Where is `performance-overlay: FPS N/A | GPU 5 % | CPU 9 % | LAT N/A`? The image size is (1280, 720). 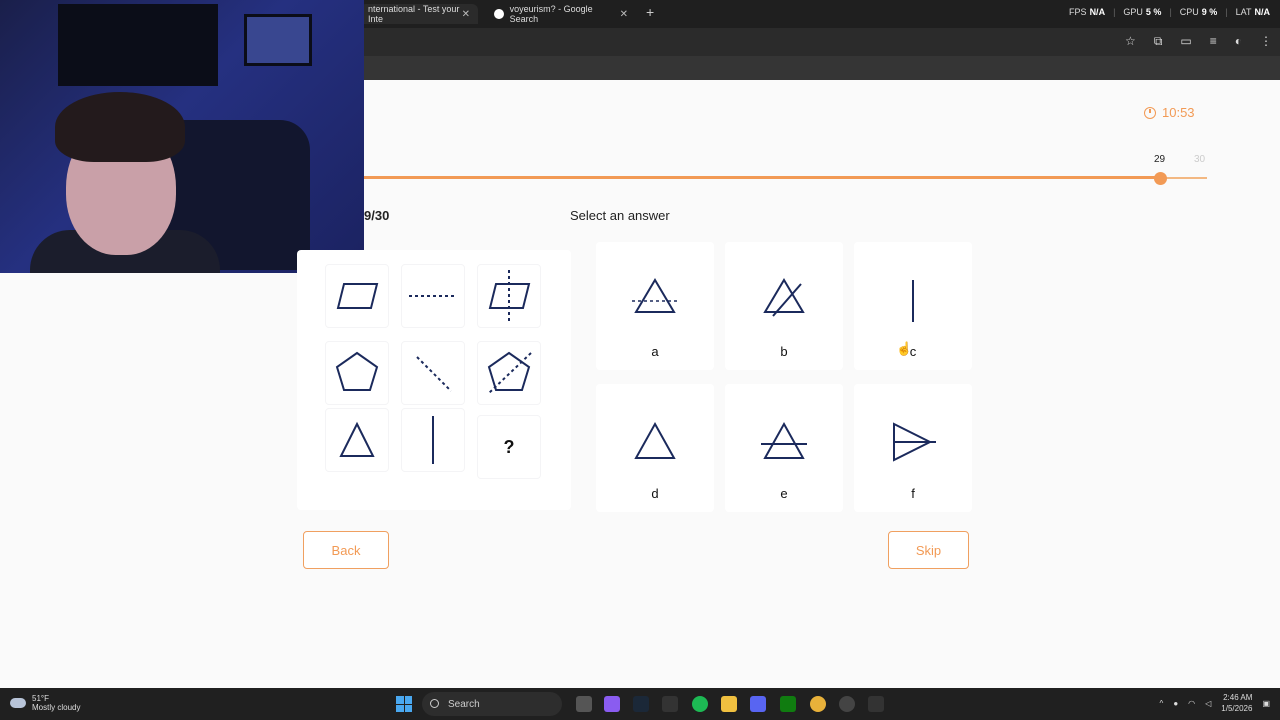
performance-overlay: FPS N/A | GPU 5 % | CPU 9 % | LAT N/A is located at coordinates (1169, 12).